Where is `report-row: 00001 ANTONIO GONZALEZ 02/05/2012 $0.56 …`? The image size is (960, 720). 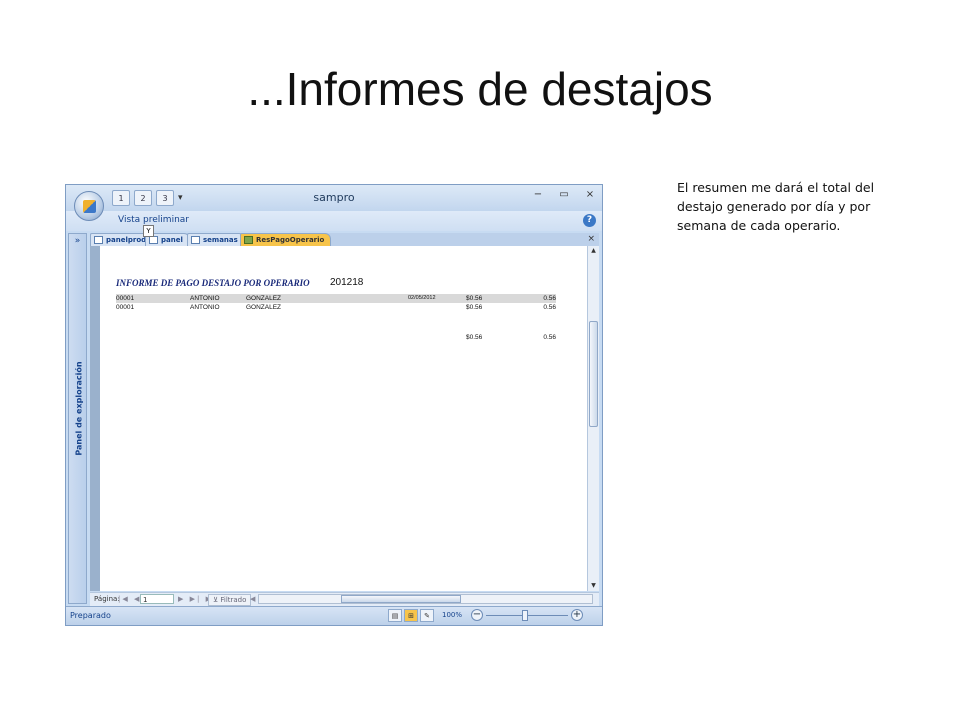
report-row: 00001 ANTONIO GONZALEZ 02/05/2012 $0.56 … is located at coordinates (336, 298).